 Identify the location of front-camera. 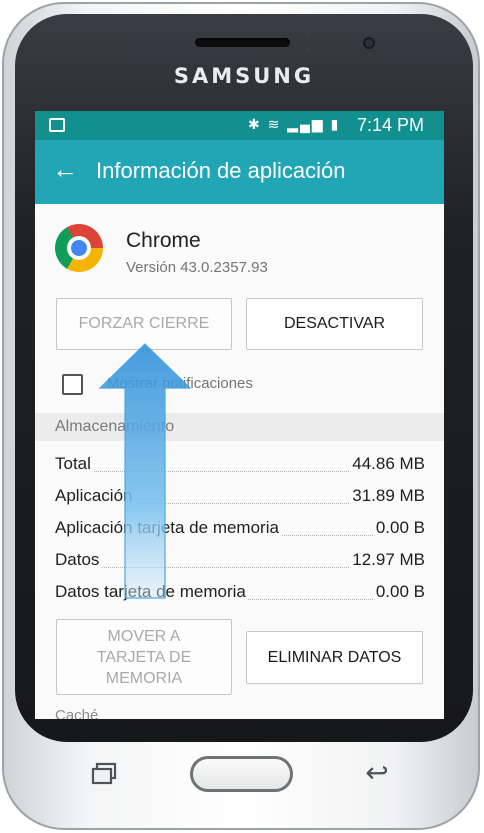
(369, 43).